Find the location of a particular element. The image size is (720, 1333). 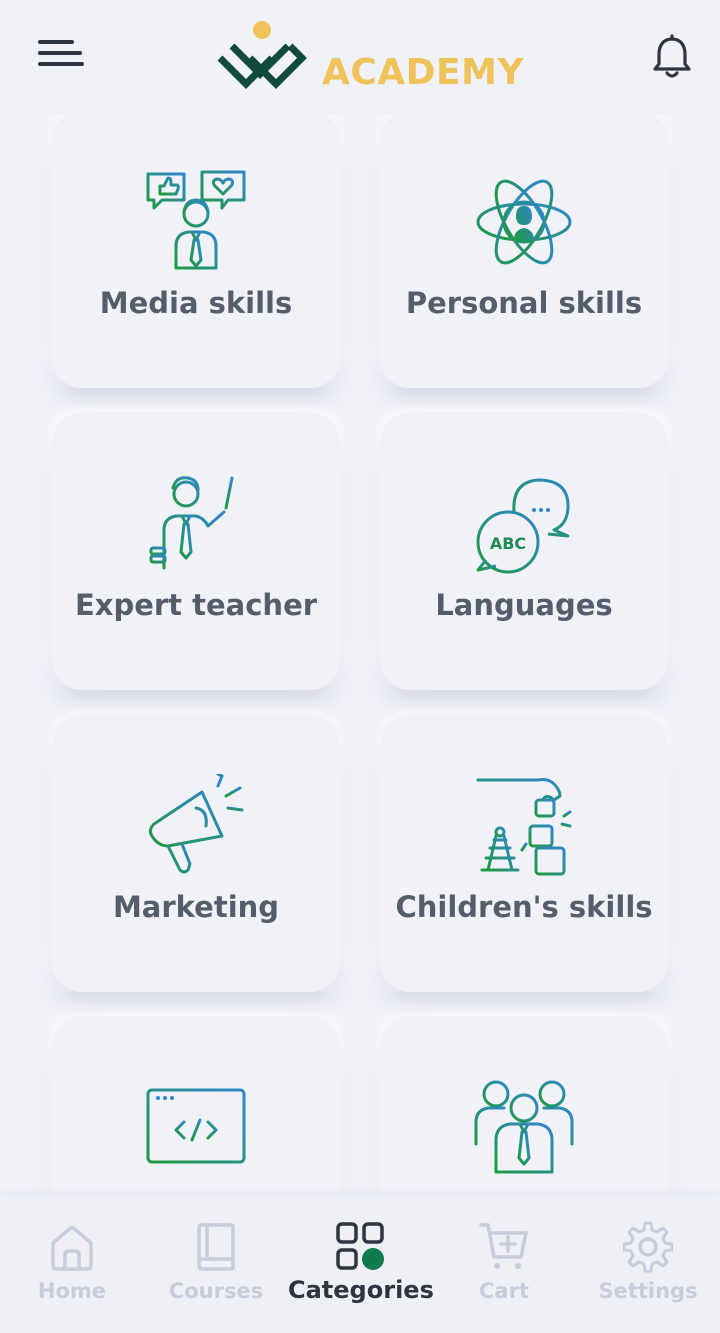

category-card-childrens-skills: Children's skills is located at coordinates (524, 853).